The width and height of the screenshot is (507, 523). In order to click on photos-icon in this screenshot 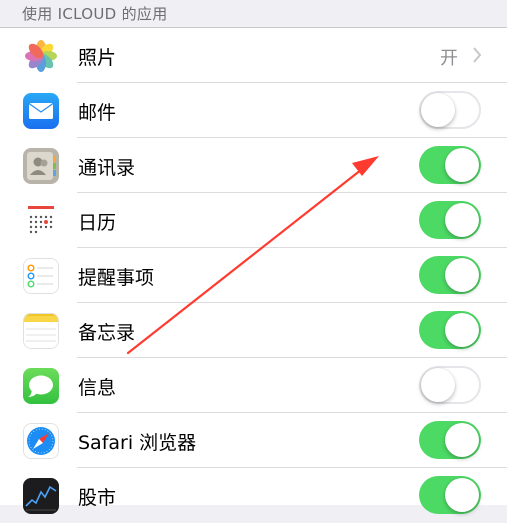, I will do `click(41, 56)`.